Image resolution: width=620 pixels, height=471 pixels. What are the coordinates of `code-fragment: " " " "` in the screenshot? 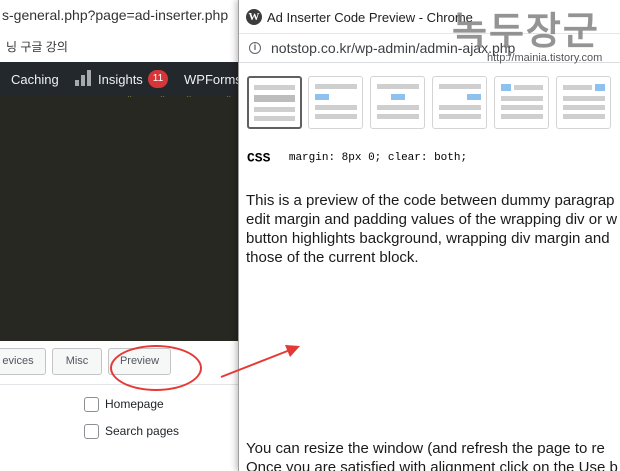 It's located at (156, 100).